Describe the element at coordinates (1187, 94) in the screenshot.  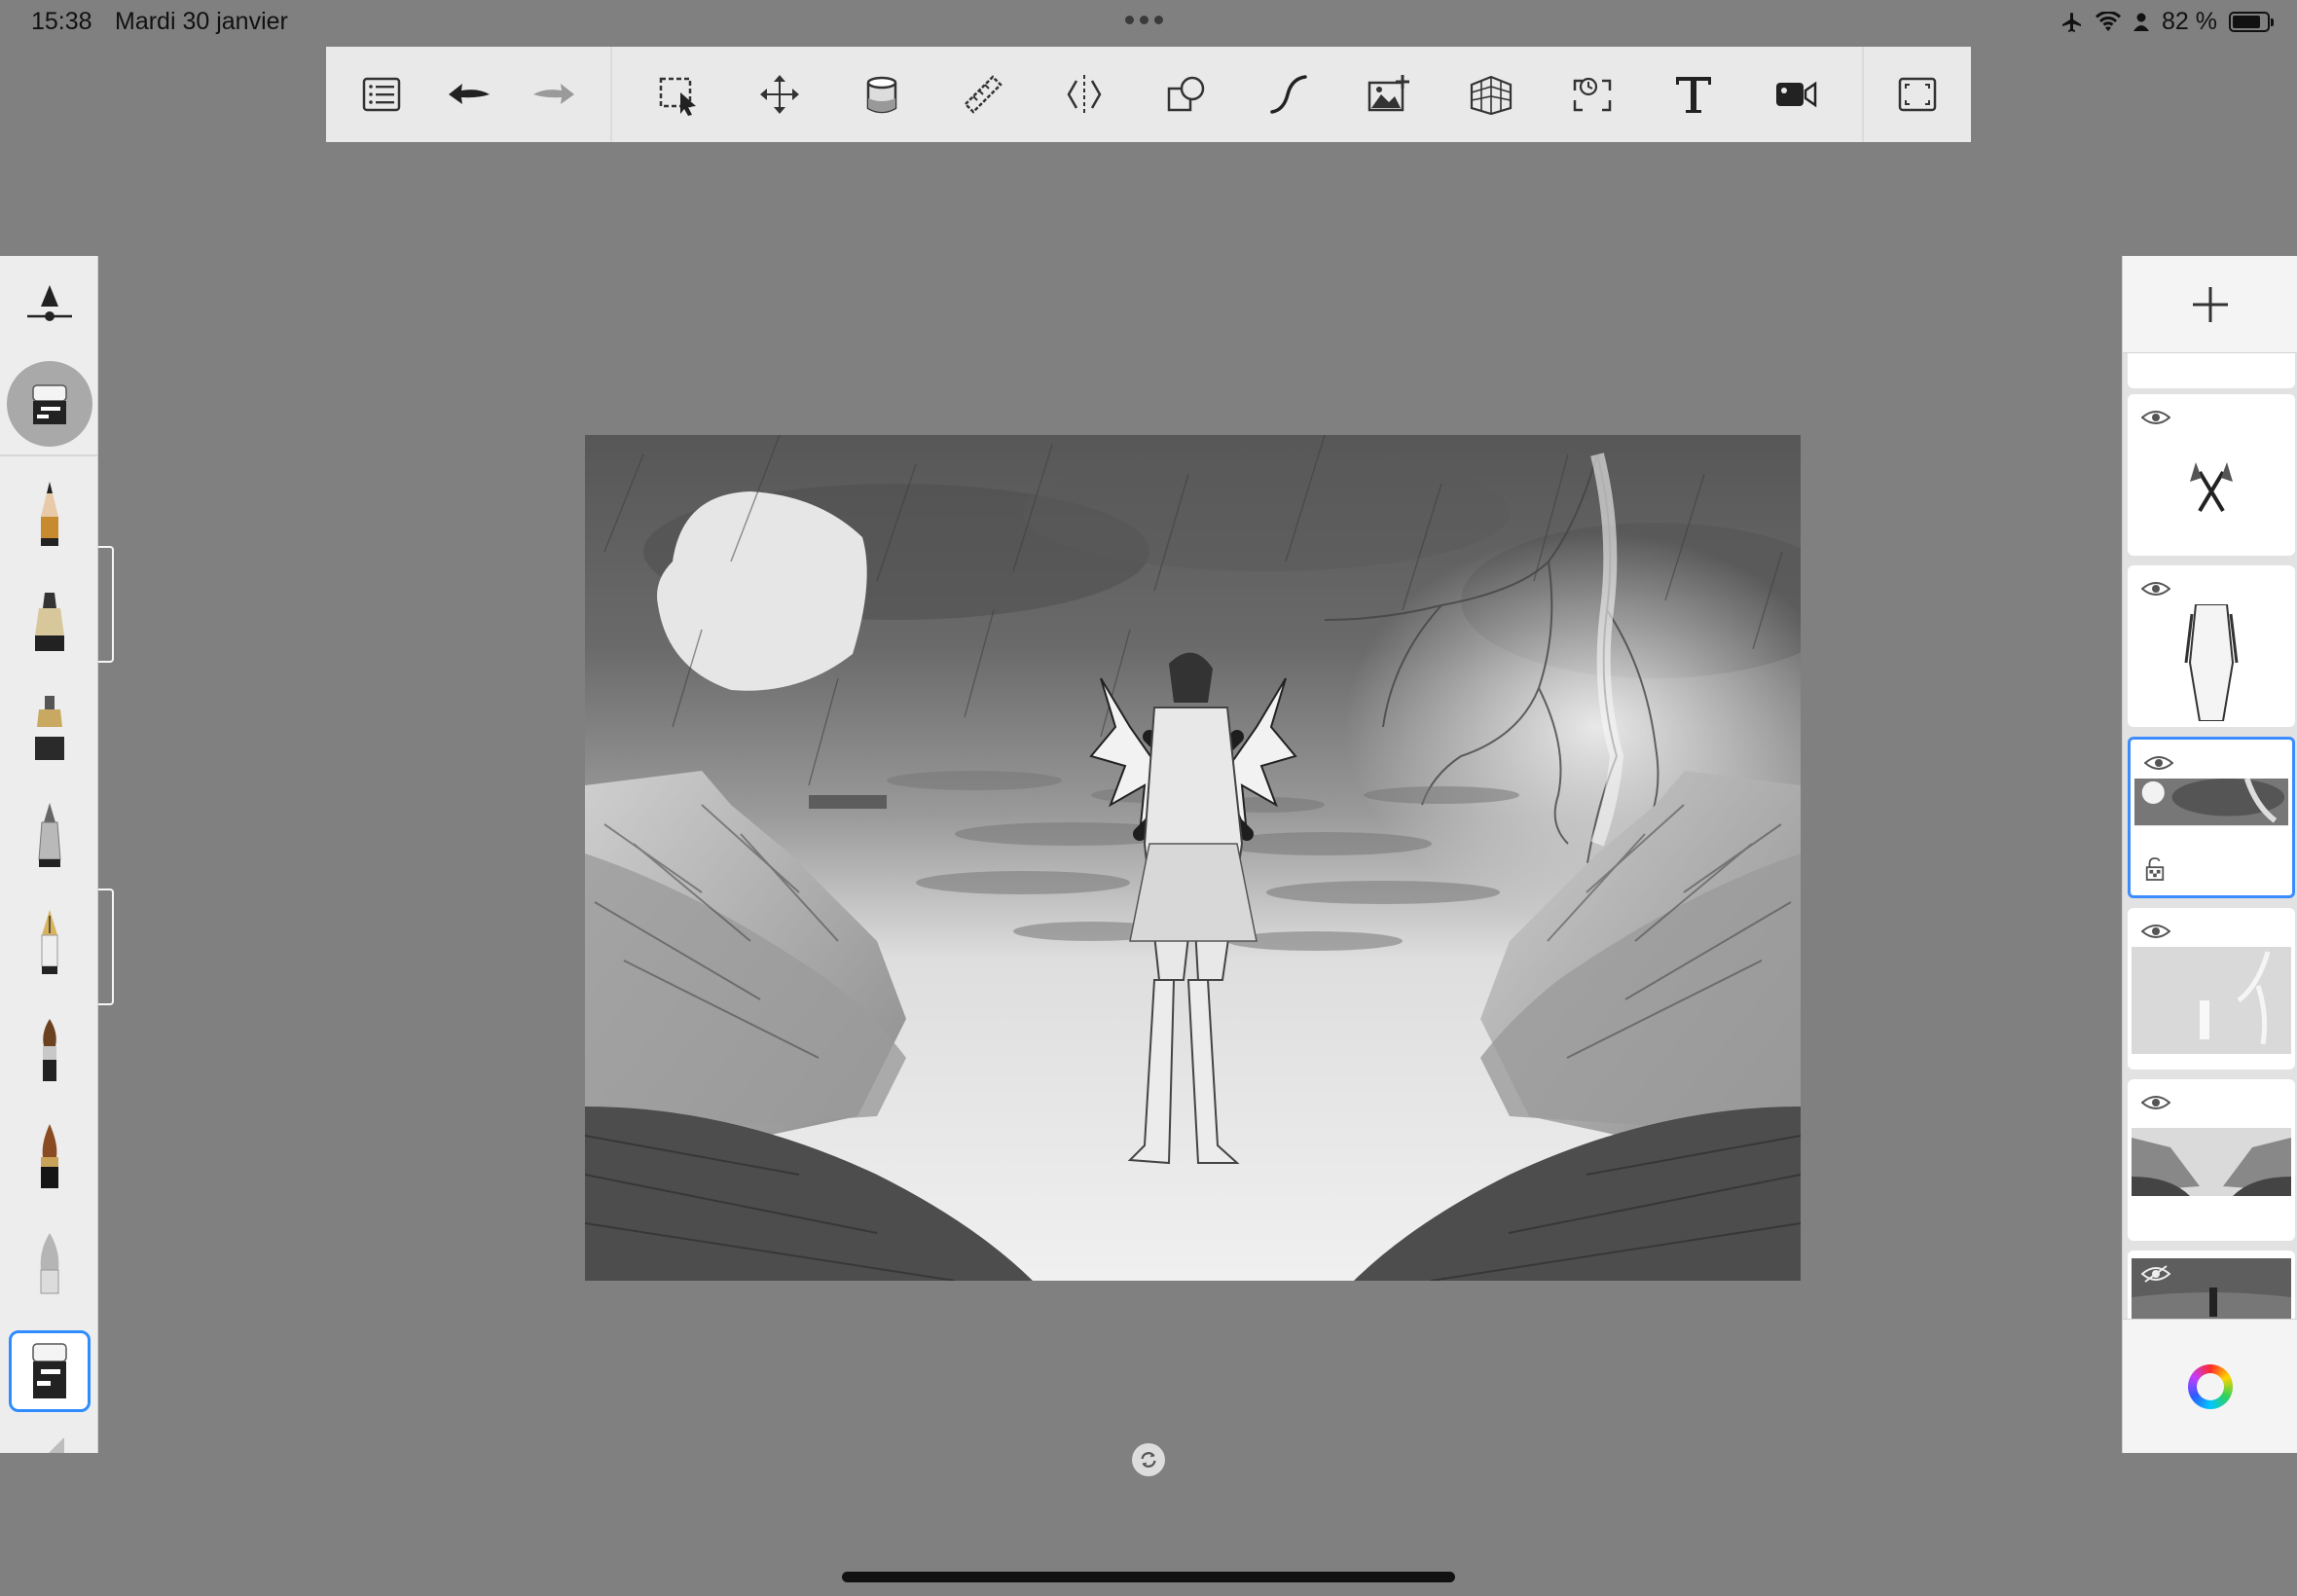
I see `shapes-icon` at that location.